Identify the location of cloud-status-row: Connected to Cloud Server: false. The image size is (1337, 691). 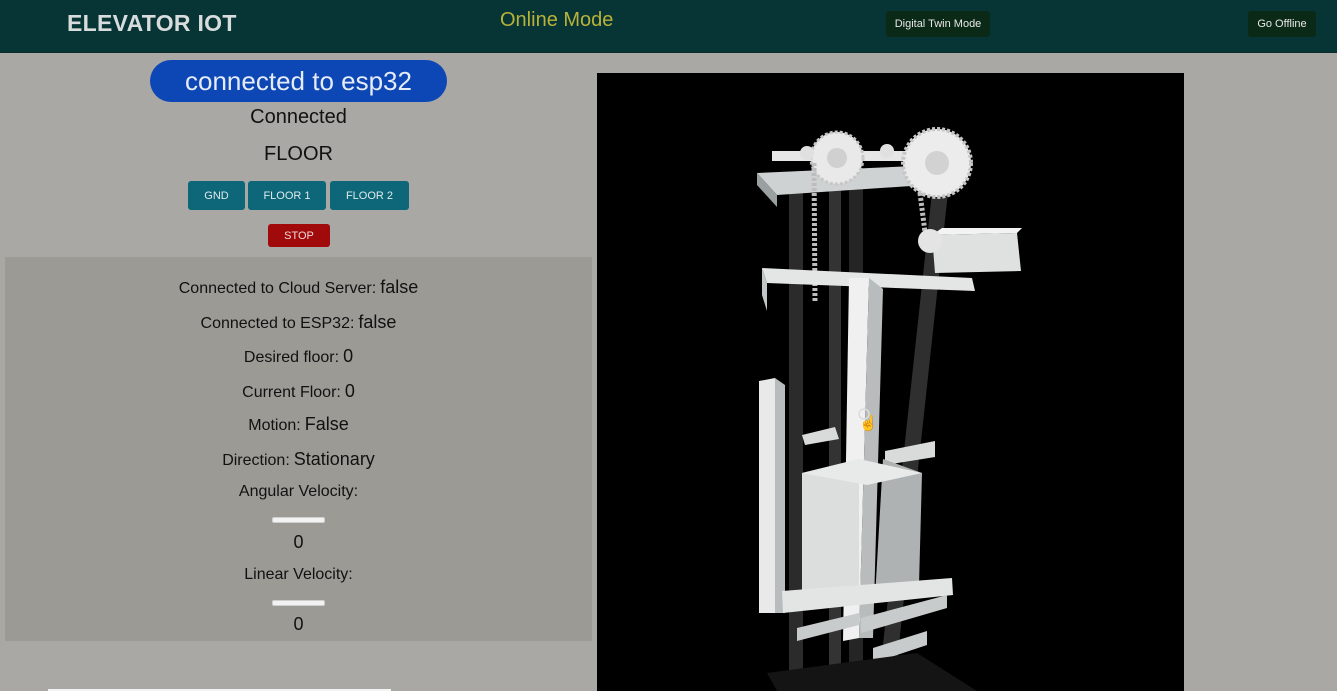
(298, 287).